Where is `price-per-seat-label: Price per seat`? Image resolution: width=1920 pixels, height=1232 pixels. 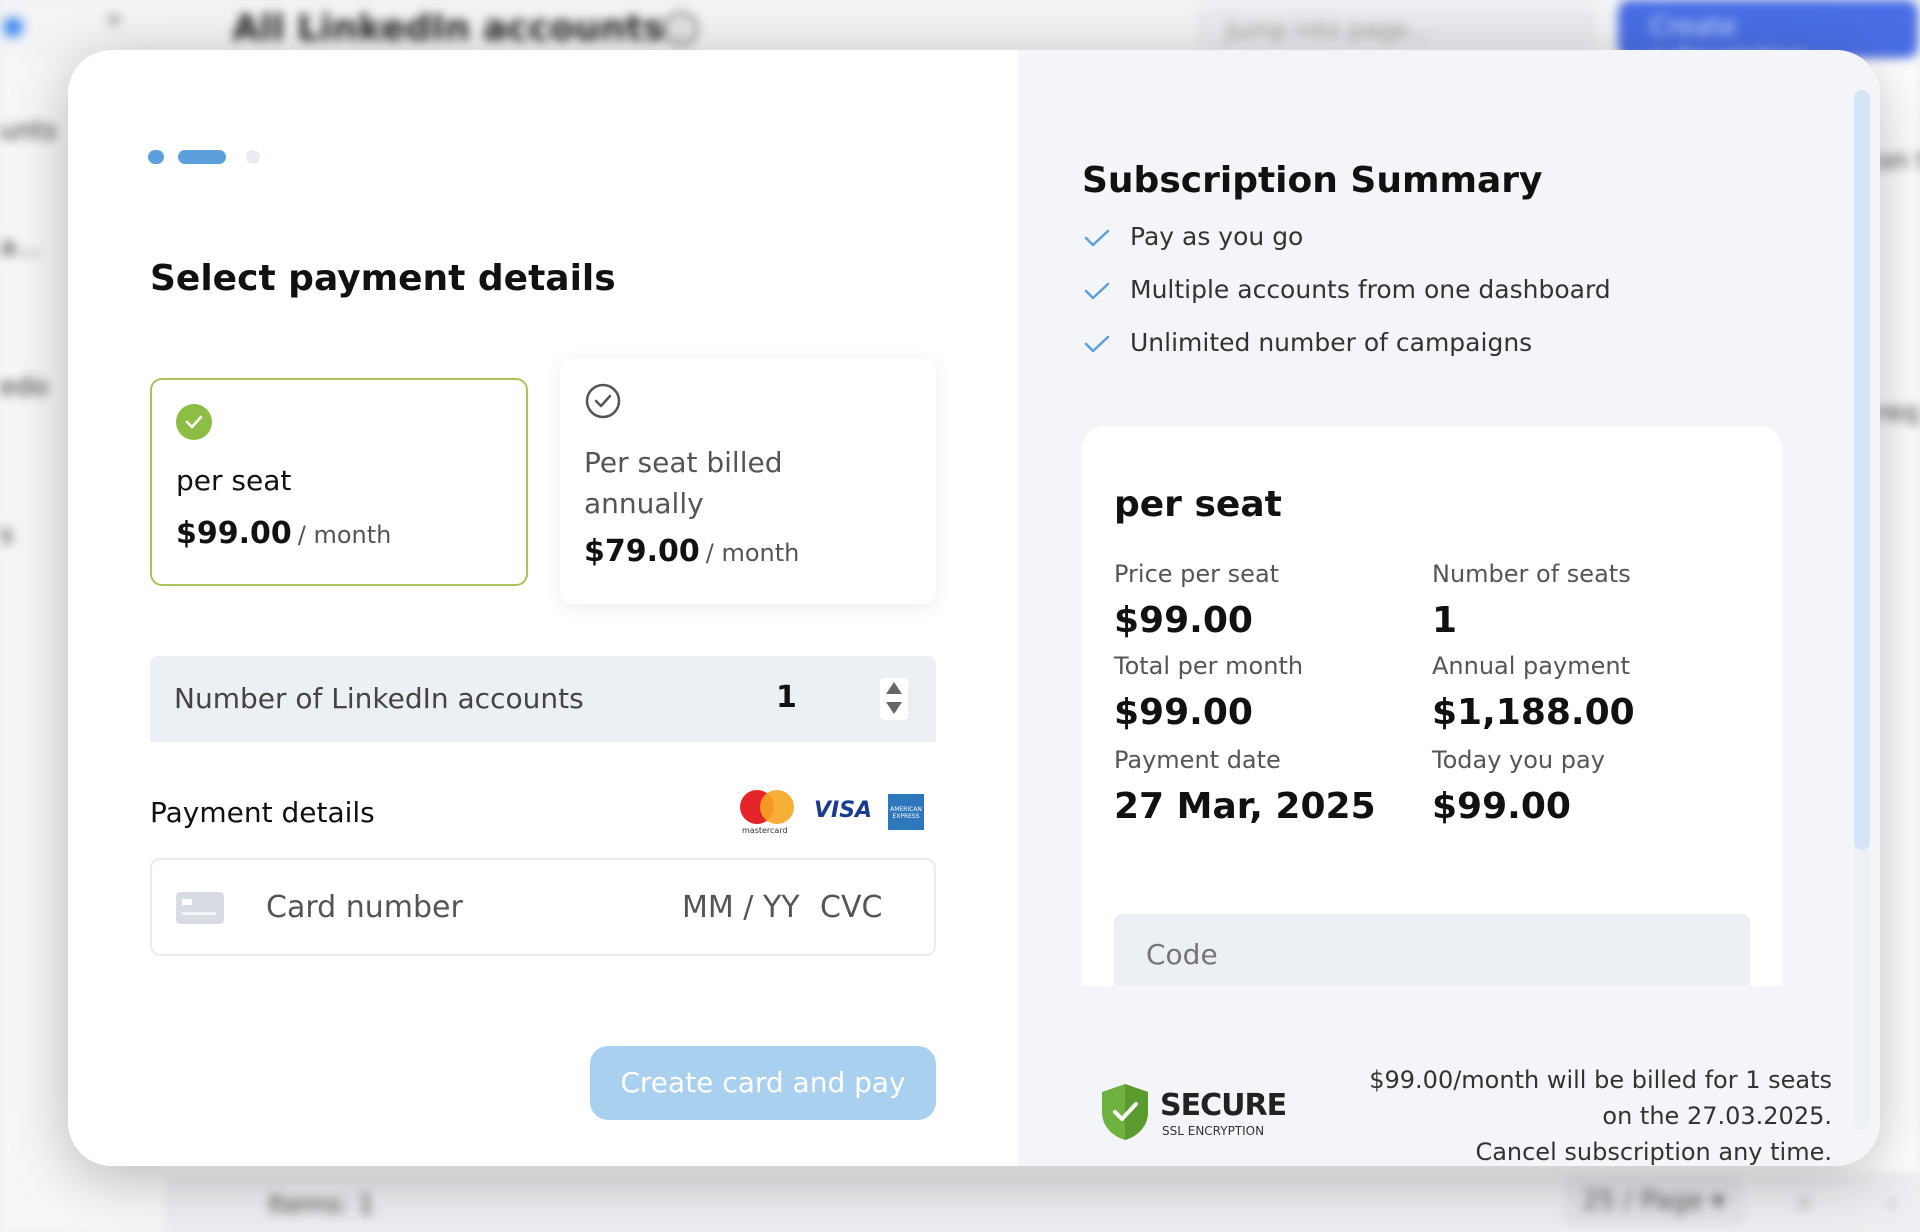 price-per-seat-label: Price per seat is located at coordinates (1197, 574).